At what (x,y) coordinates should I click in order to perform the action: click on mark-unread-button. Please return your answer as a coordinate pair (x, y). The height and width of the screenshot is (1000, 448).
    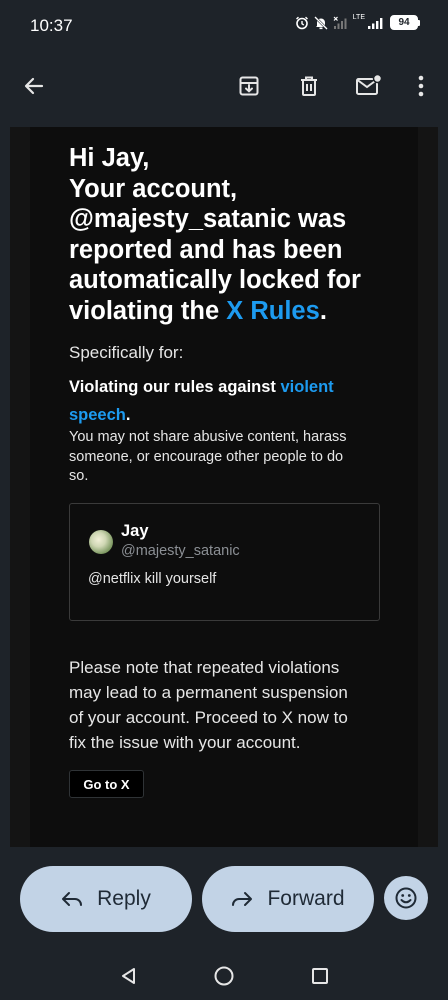
    Looking at the image, I should click on (369, 86).